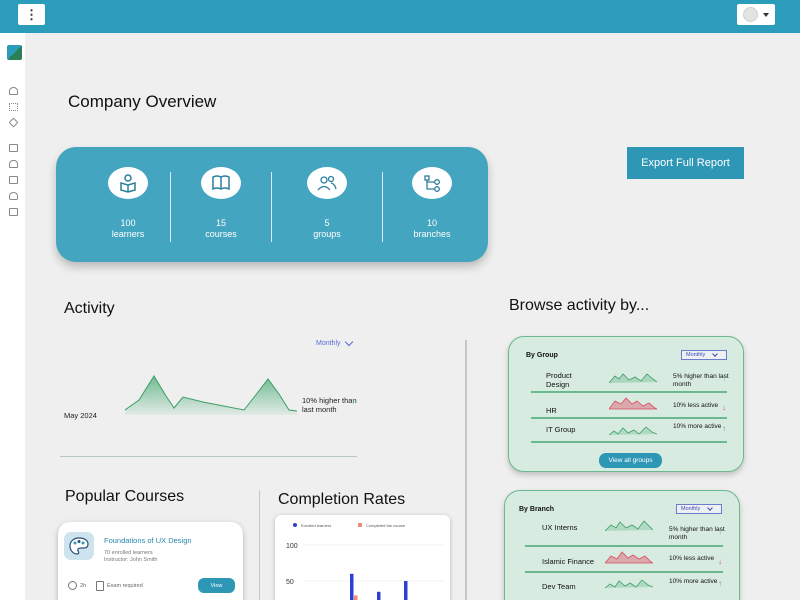  What do you see at coordinates (83, 585) in the screenshot?
I see `duration-label: 2h` at bounding box center [83, 585].